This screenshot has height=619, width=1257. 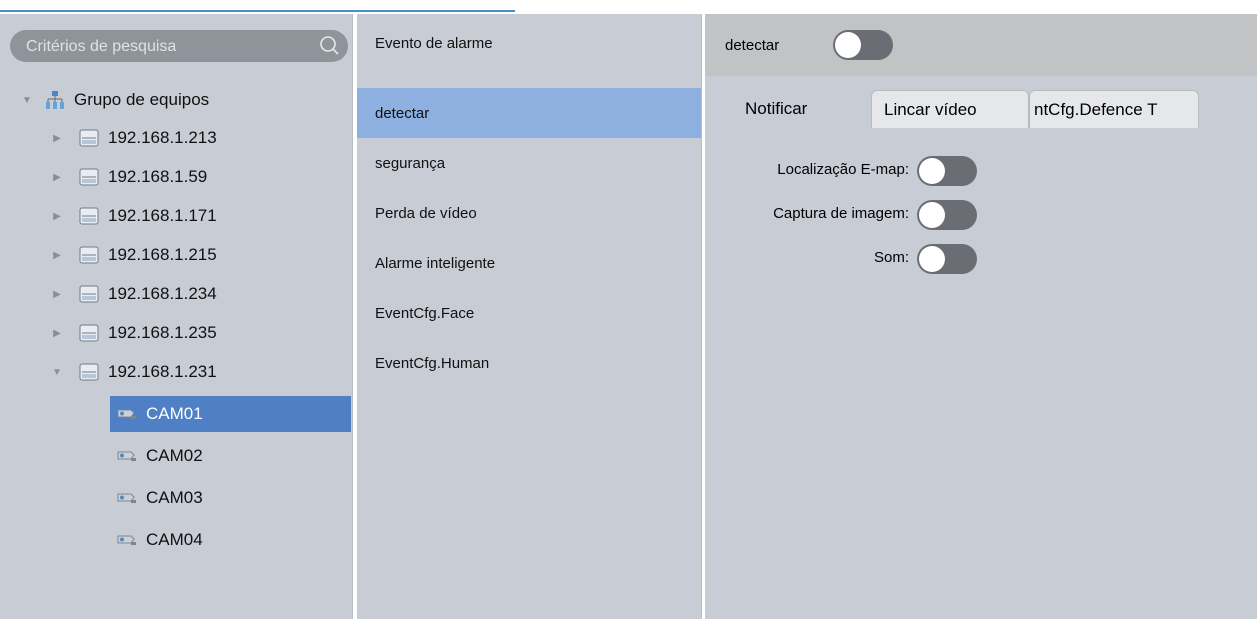 I want to click on tree-device-row: ▶ 192.168.1.59, so click(x=128, y=177).